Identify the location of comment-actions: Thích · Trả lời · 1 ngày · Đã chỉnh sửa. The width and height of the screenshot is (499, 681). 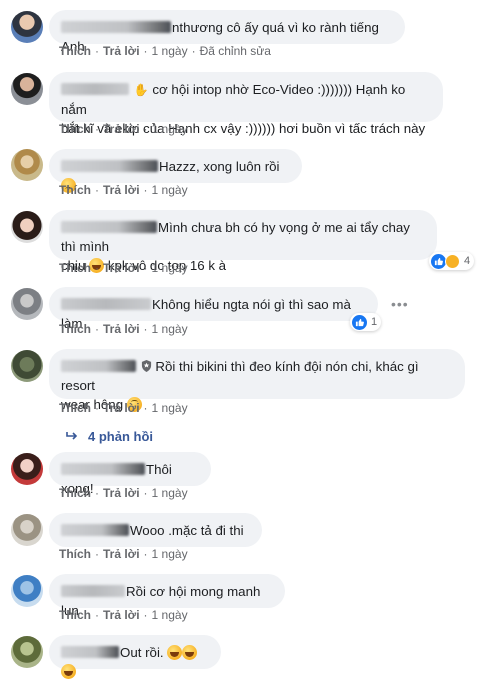
(165, 51).